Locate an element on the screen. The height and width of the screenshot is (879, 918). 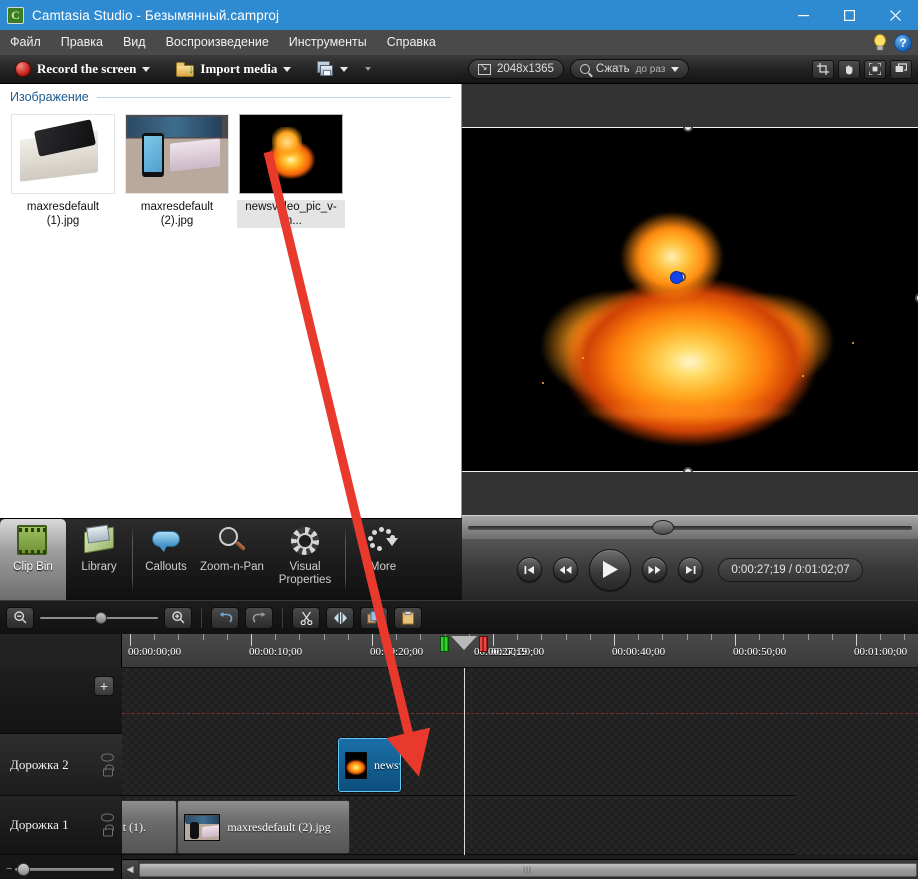
thumbnail-image-phone-box-wood is located at coordinates (63, 154).